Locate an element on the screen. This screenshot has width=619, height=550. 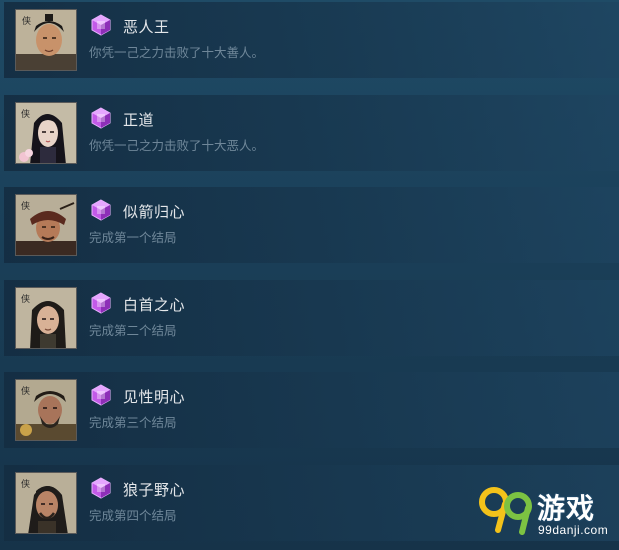
achievement-description: 你凭一己之力击败了十大善人。 is located at coordinates (177, 53).